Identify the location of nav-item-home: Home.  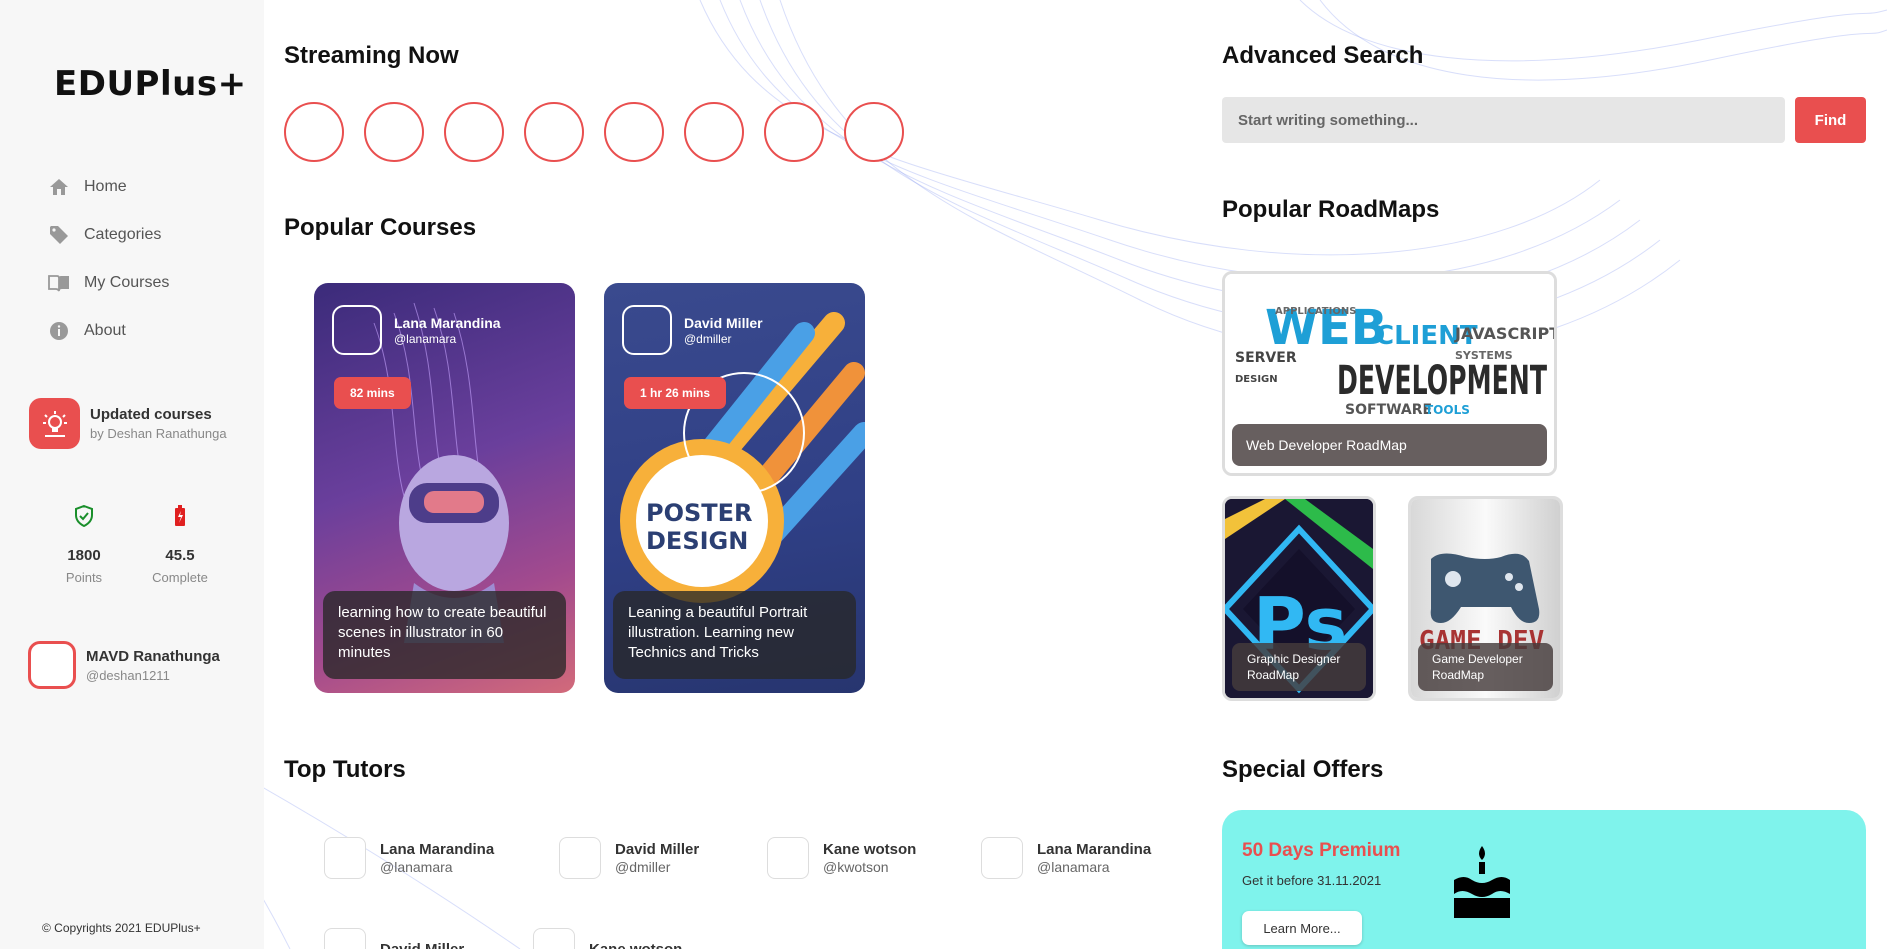
(108, 187).